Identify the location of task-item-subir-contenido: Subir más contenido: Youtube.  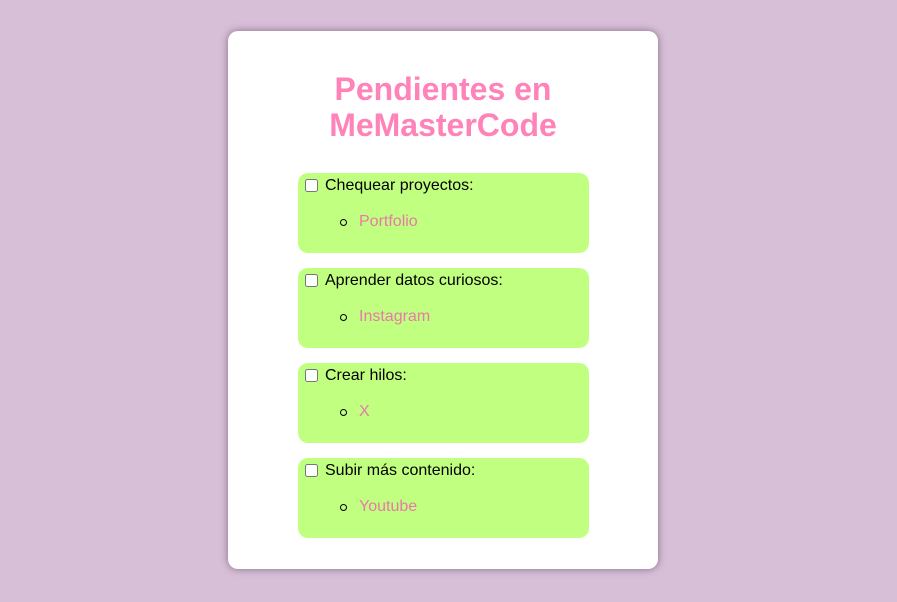
(443, 498).